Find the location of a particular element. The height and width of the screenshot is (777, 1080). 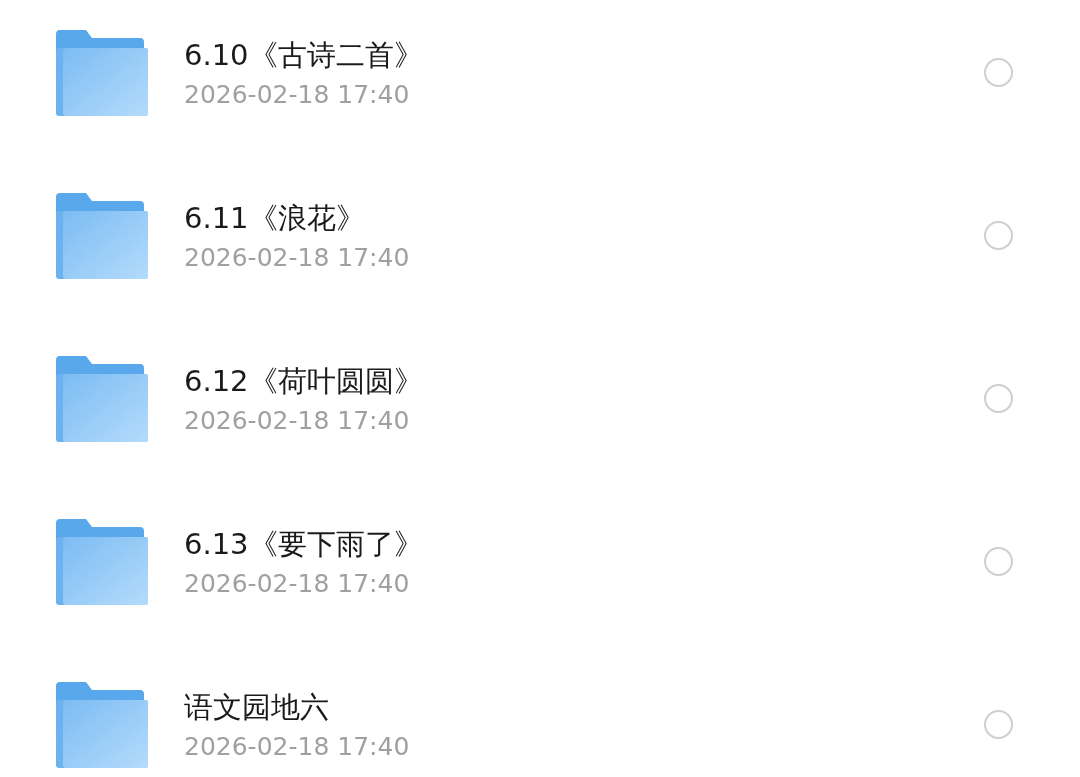

folder-name: 6.11《浪花》 is located at coordinates (274, 219).